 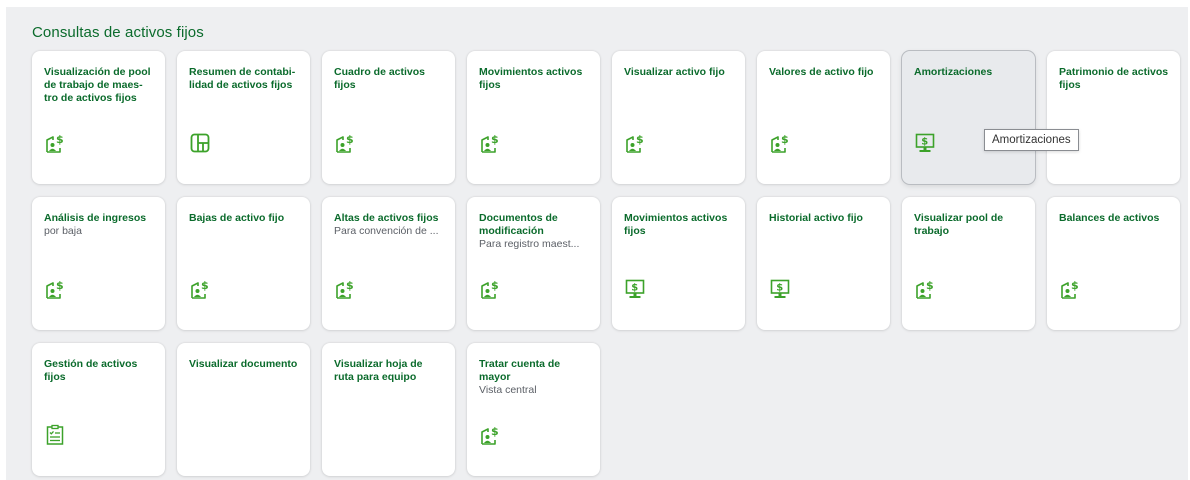 I want to click on tile-title: Valores de activo fijo, so click(x=824, y=72).